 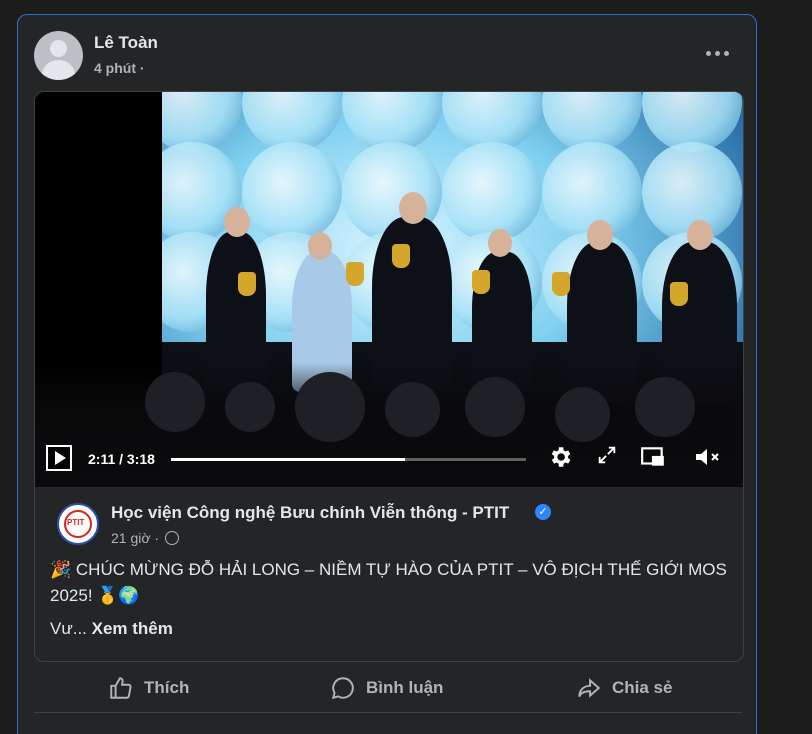 I want to click on post-timestamp: 4 phút ·, so click(x=119, y=68).